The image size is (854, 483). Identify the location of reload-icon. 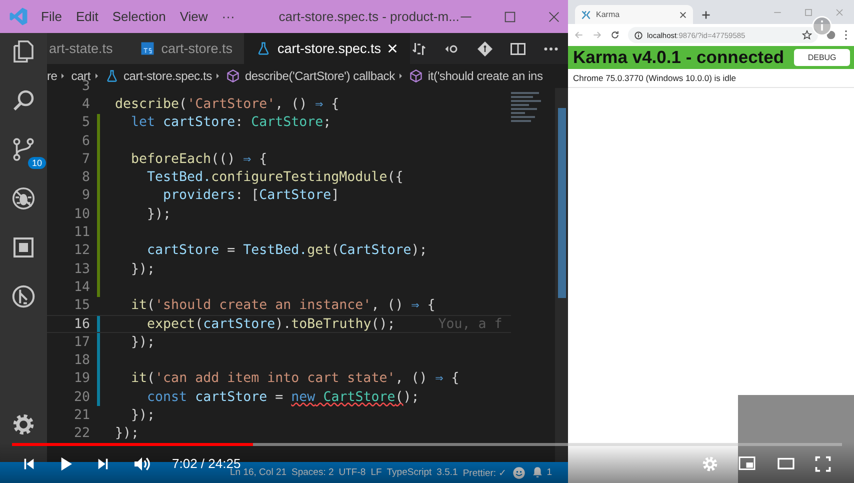
(615, 35).